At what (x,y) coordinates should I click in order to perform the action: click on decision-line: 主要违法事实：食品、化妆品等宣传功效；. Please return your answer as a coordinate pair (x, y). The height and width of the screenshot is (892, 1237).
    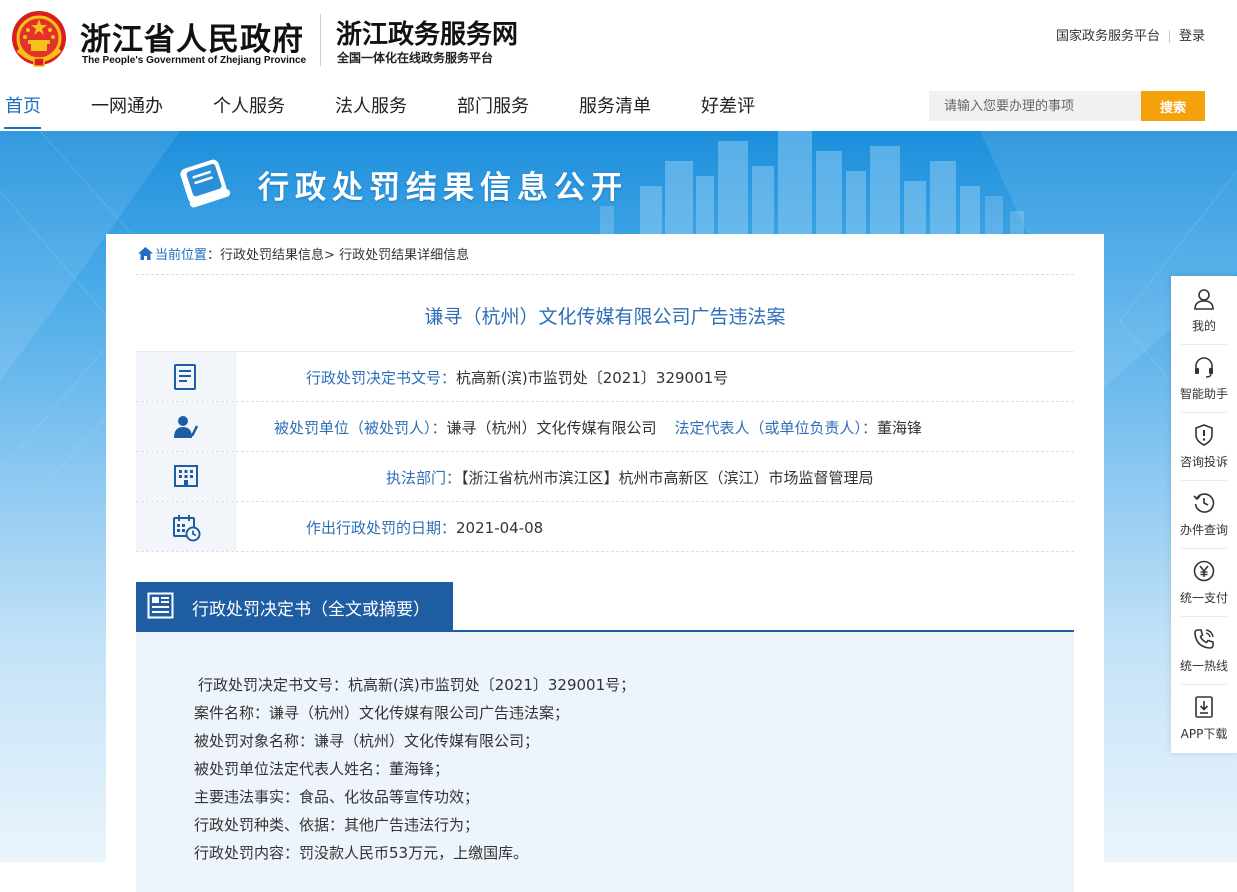
    Looking at the image, I should click on (337, 797).